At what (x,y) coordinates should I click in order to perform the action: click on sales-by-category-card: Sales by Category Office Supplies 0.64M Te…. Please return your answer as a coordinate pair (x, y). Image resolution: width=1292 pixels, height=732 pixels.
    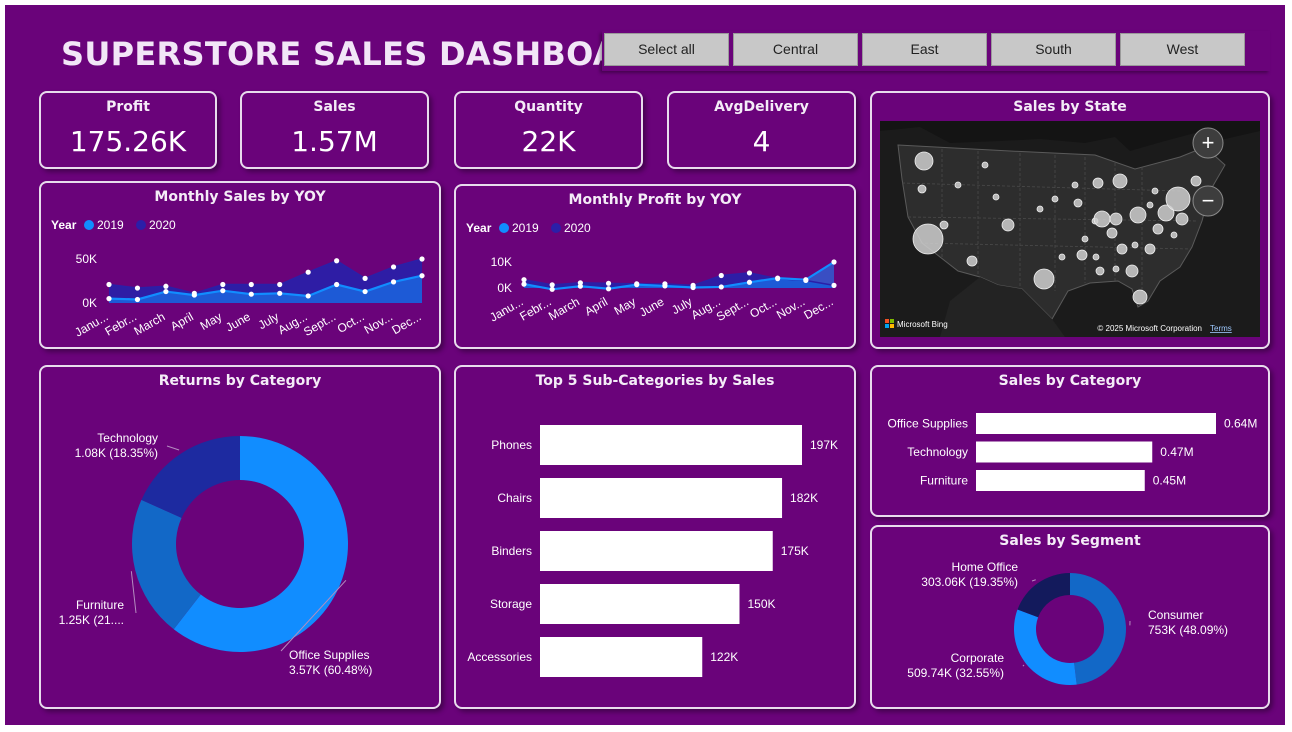
    Looking at the image, I should click on (1070, 441).